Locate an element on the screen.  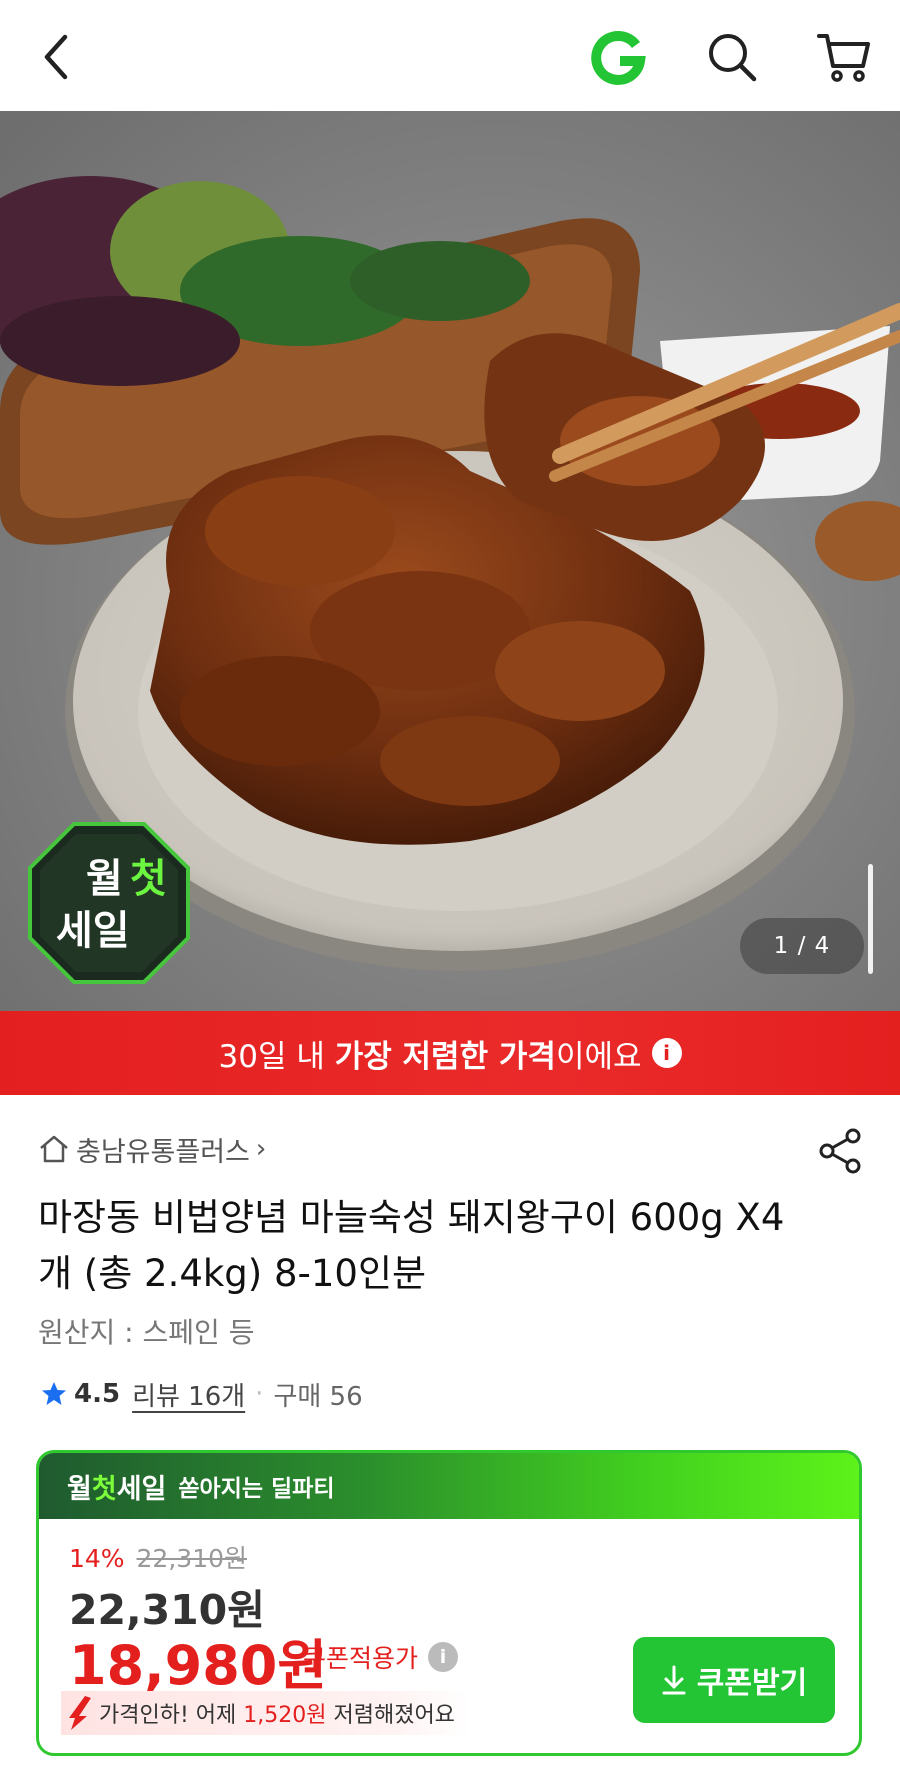
badge-text-3: 세일 is located at coordinates (93, 931).